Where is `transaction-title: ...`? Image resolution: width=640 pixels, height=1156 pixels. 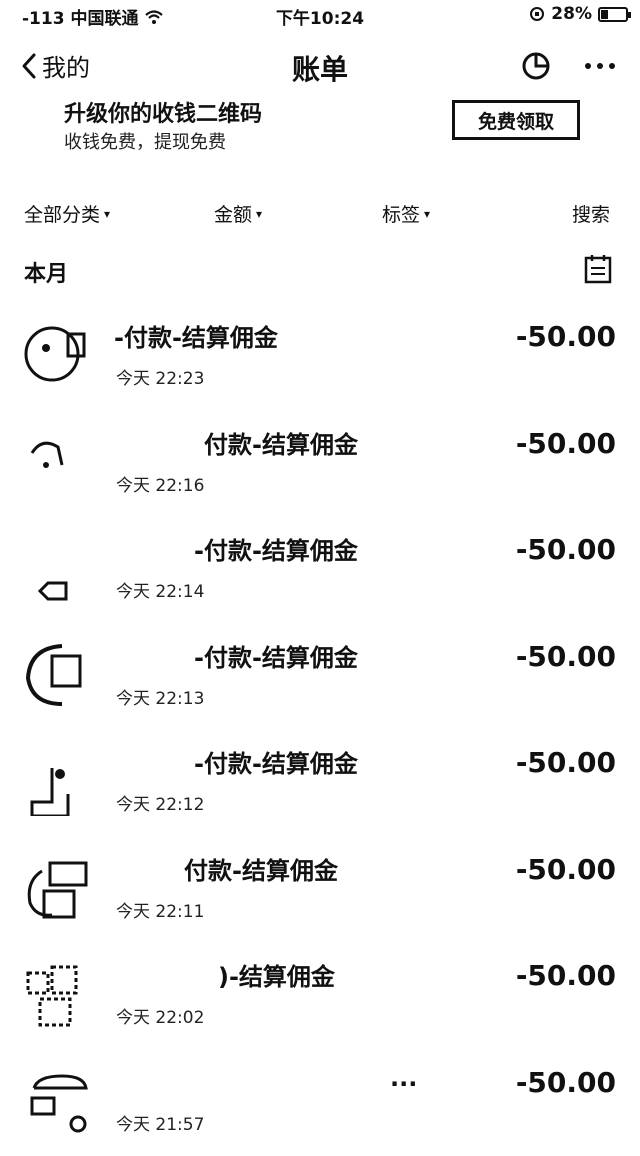
transaction-title: ... is located at coordinates (403, 1078).